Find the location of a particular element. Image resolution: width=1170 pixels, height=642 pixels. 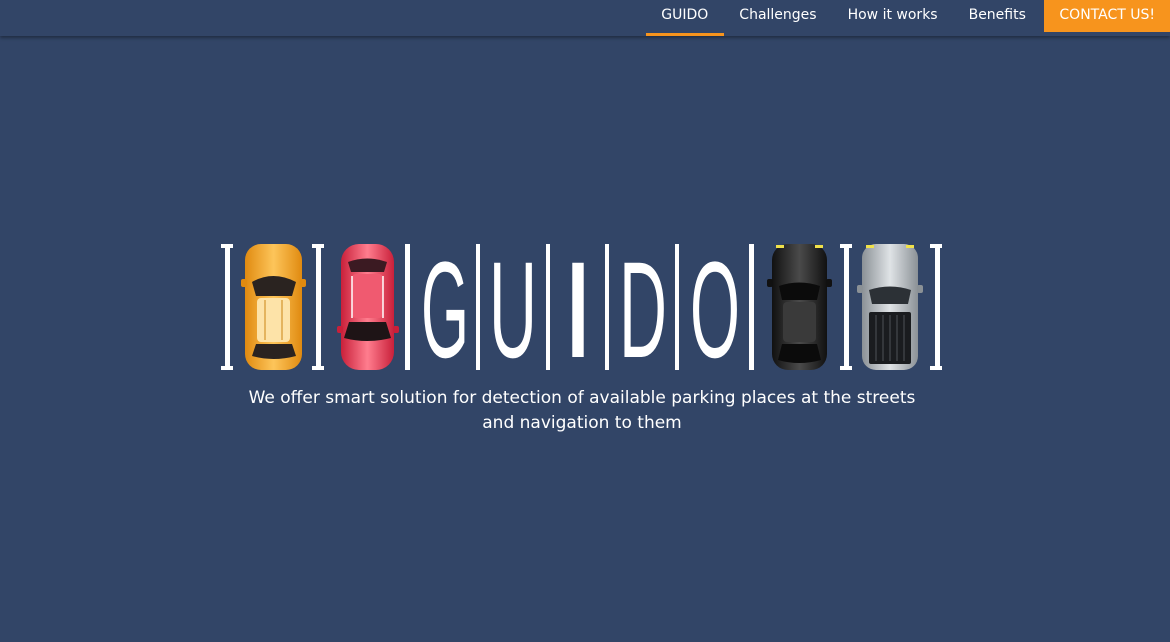

nav-item-how-it-works: How it works is located at coordinates (892, 18).